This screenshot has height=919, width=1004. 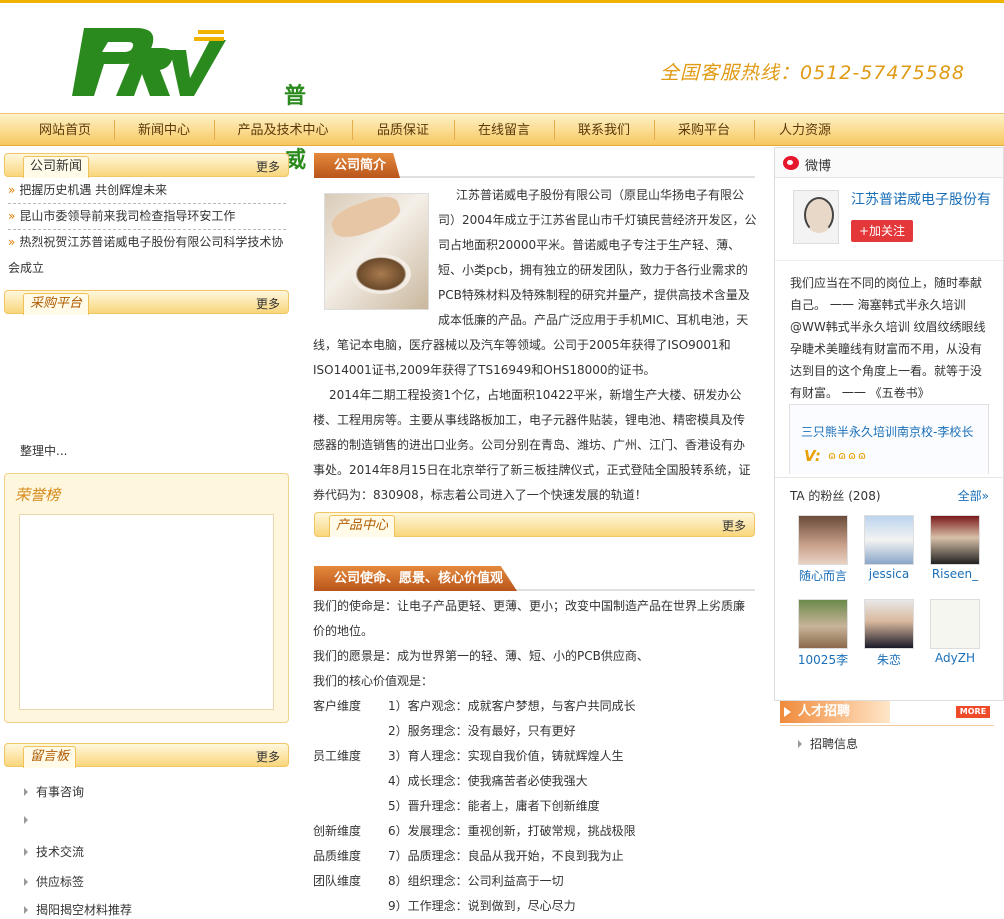 I want to click on intro-section-header: 公司简介, so click(x=534, y=165).